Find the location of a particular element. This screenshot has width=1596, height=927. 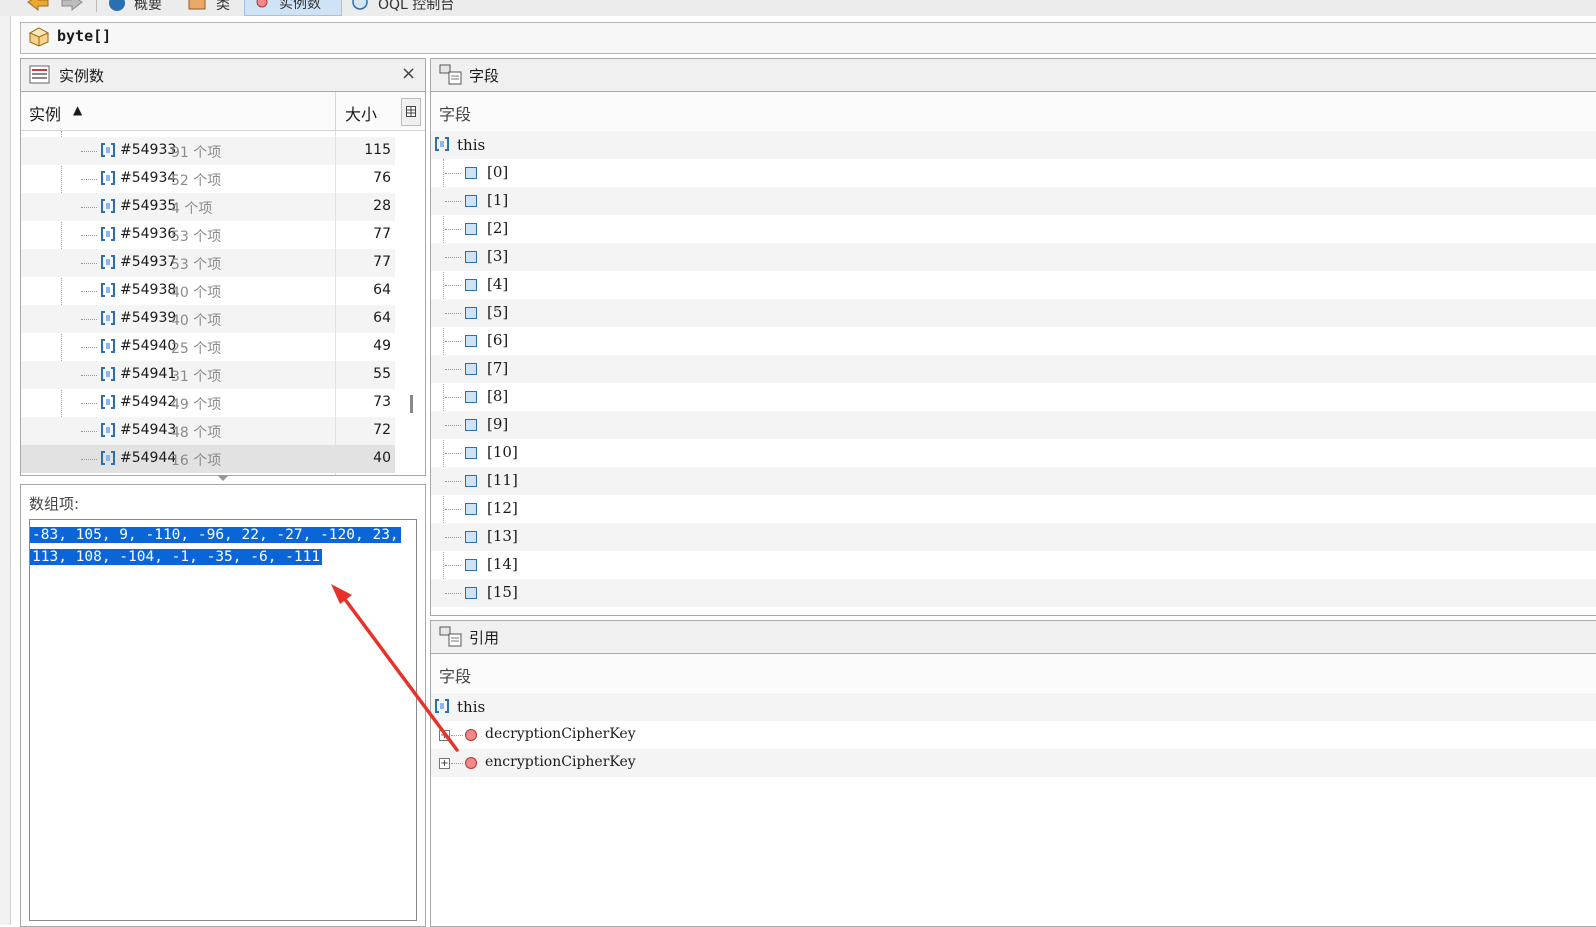

field-item-name: [12] is located at coordinates (502, 508).